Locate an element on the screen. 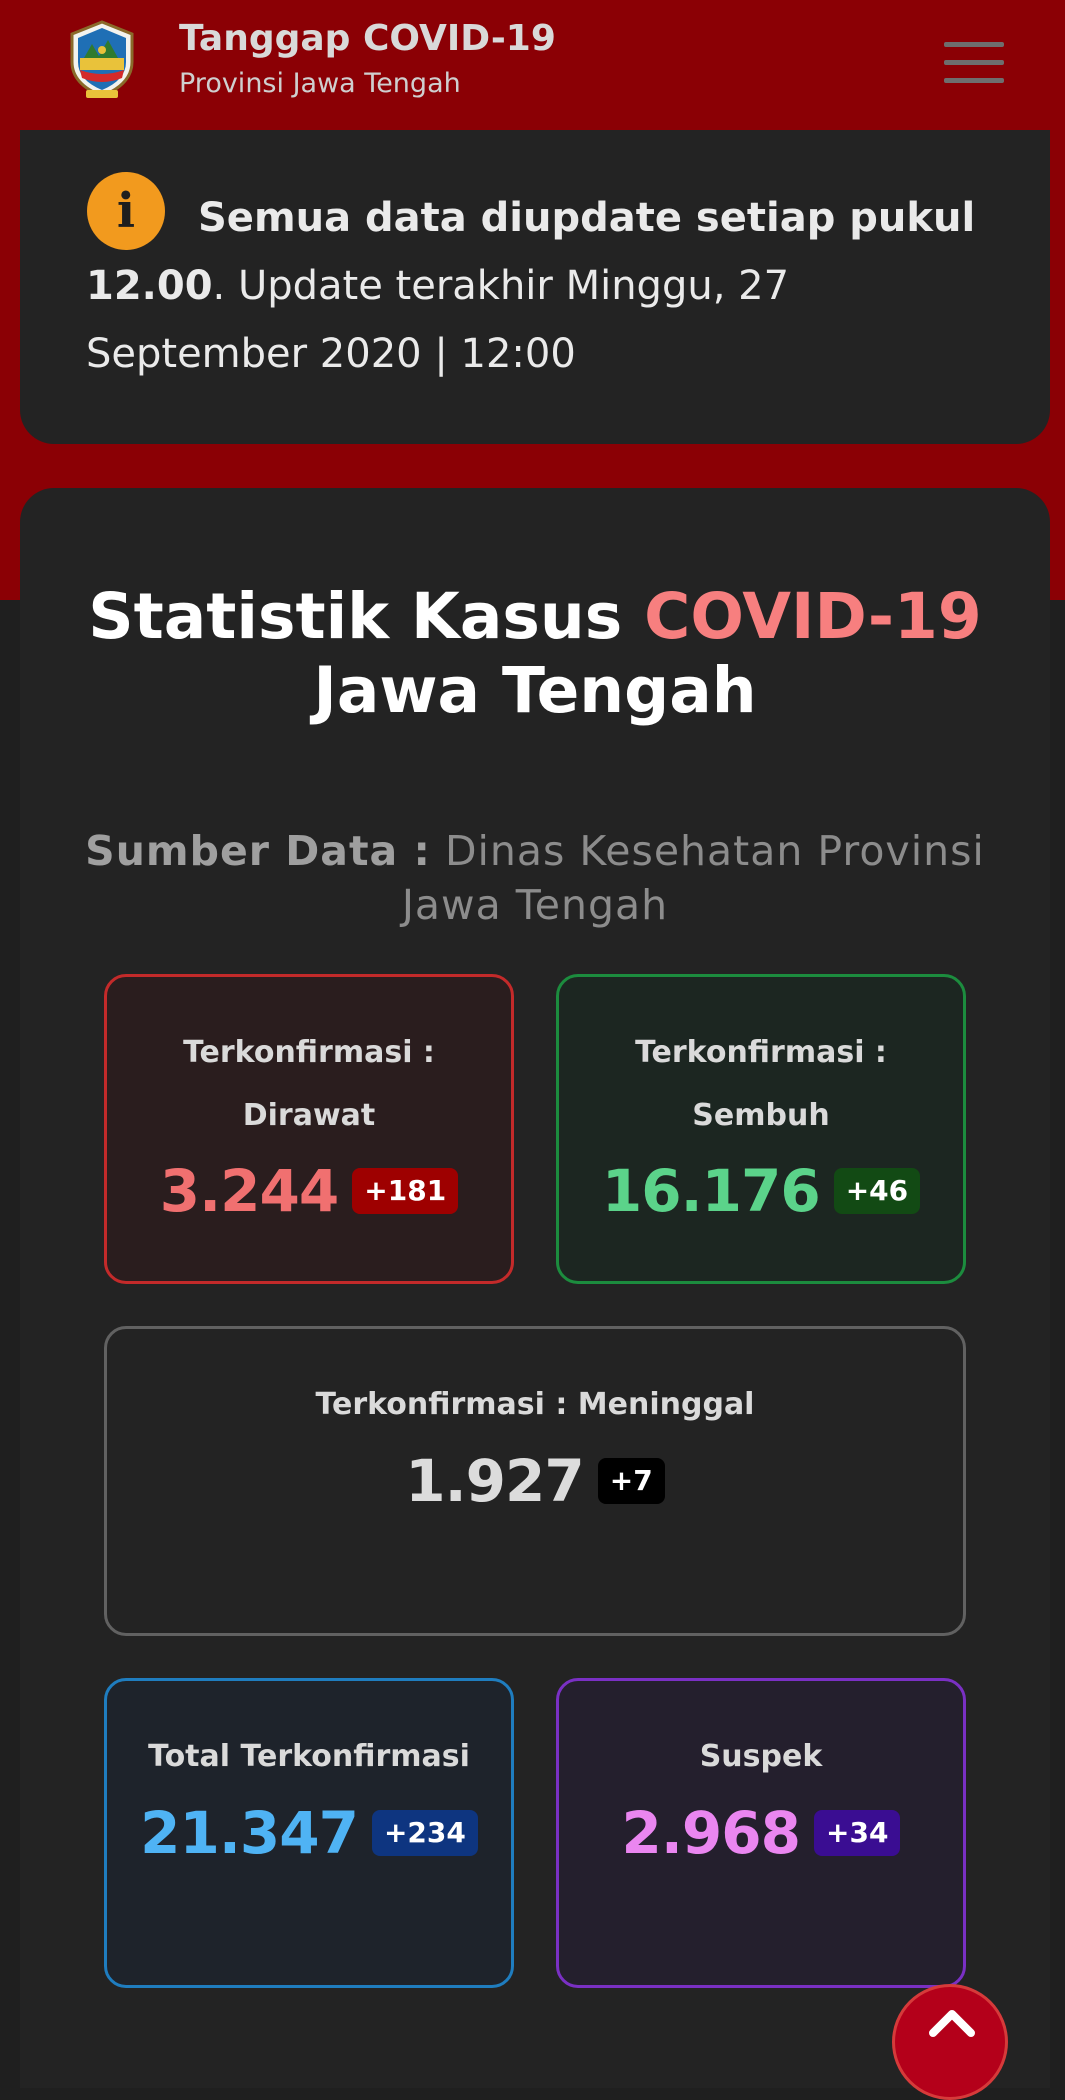  stat-value: 1.927 is located at coordinates (494, 1481).